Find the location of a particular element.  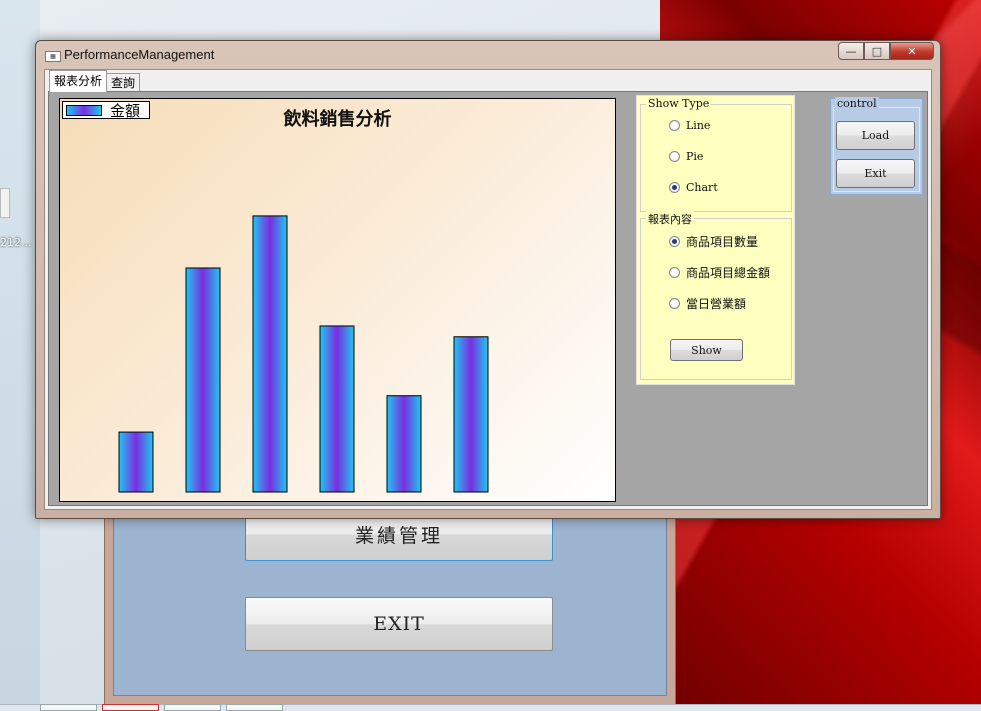

show-type-group: Show Type is located at coordinates (716, 154).